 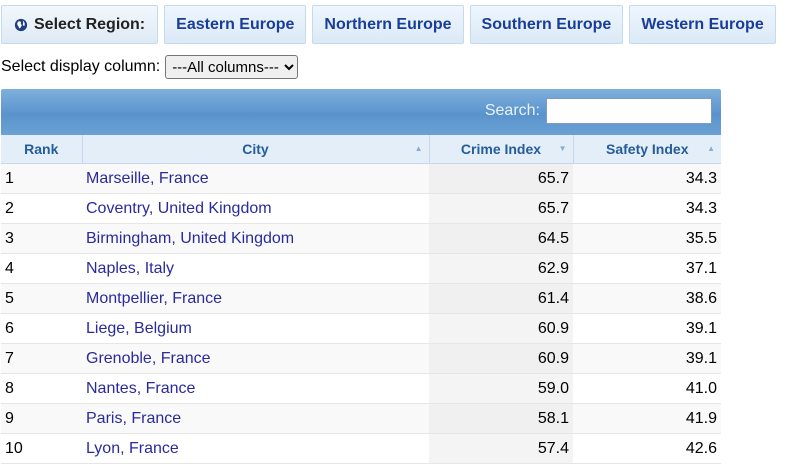 I want to click on city-cell: Paris, France, so click(x=255, y=418).